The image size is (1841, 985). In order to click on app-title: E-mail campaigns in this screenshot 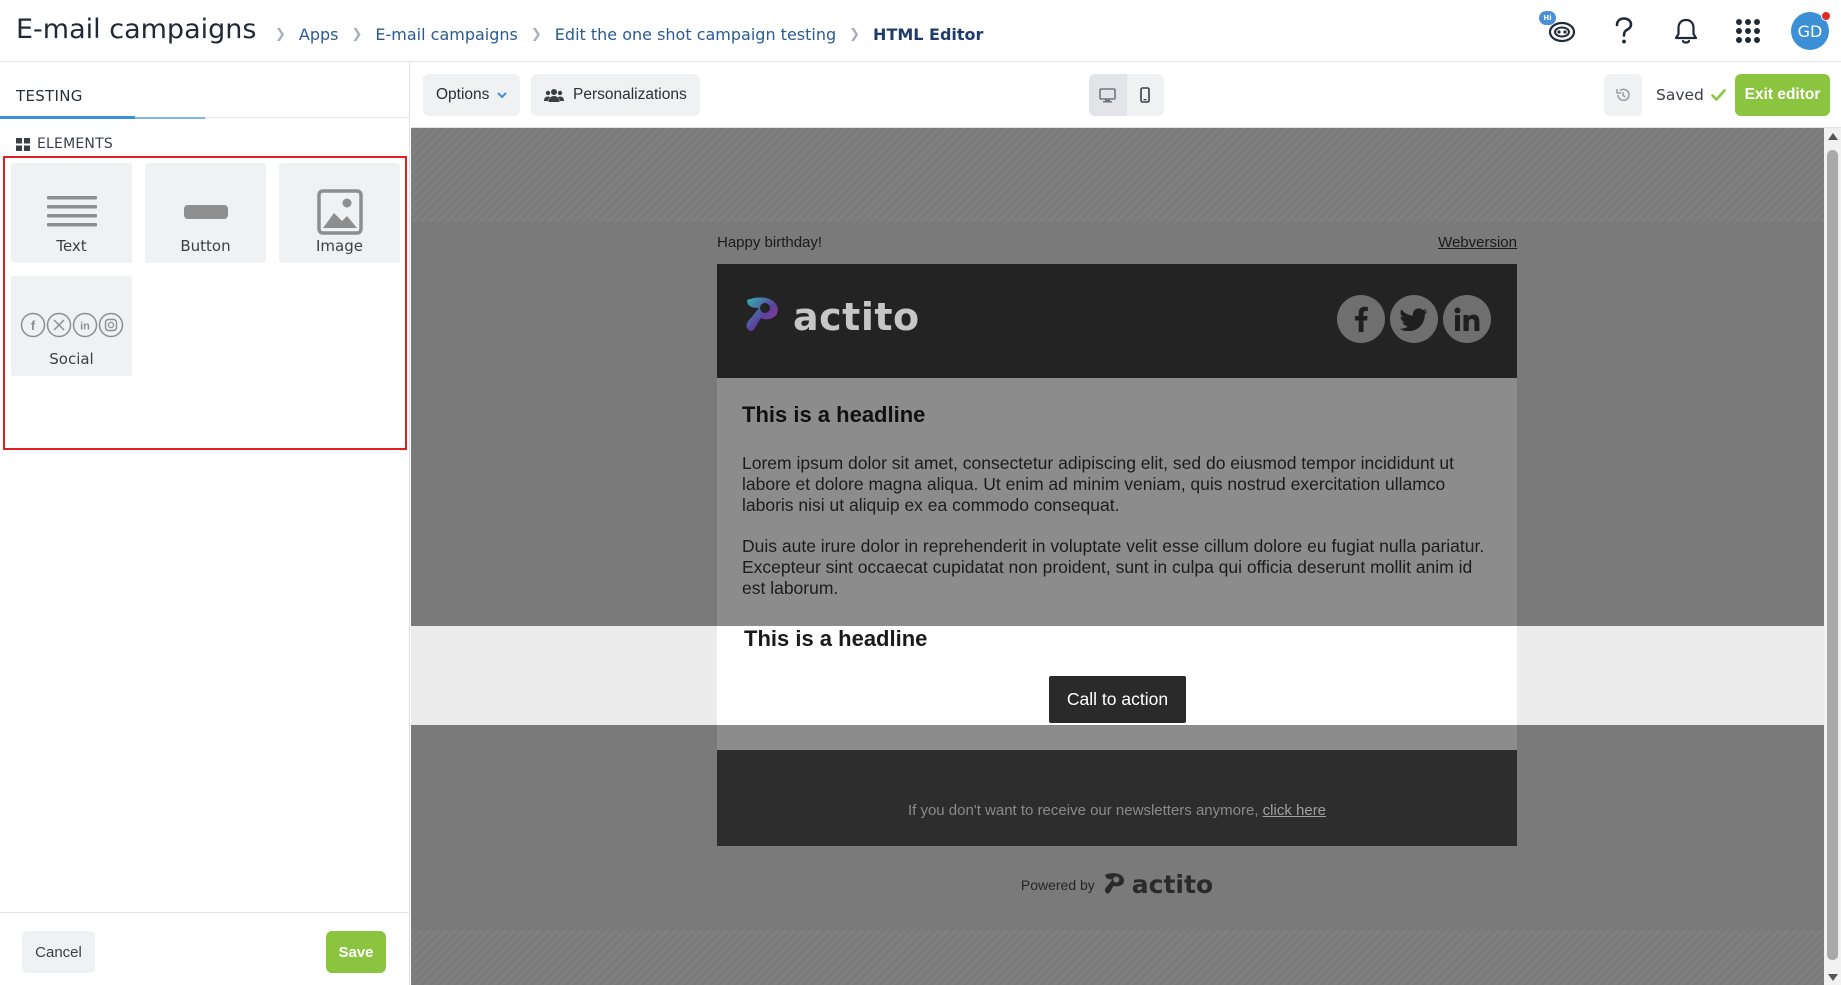, I will do `click(136, 29)`.